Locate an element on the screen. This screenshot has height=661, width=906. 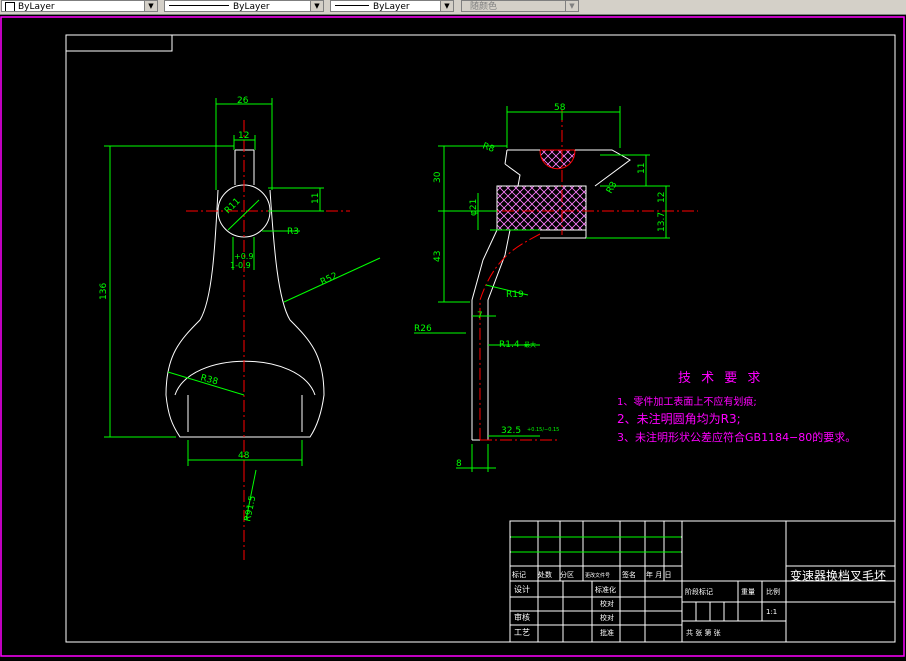
linetype-combo-value: ByLayer is located at coordinates (251, 7).